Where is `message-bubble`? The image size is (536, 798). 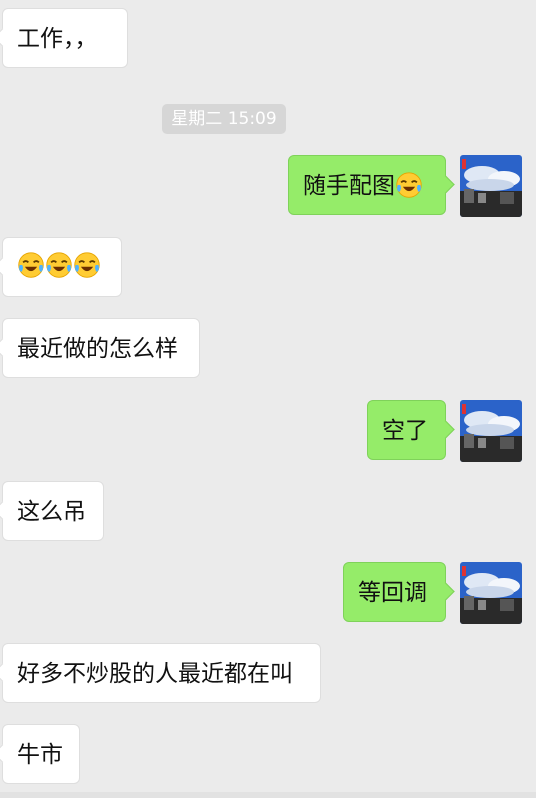
message-bubble is located at coordinates (62, 267).